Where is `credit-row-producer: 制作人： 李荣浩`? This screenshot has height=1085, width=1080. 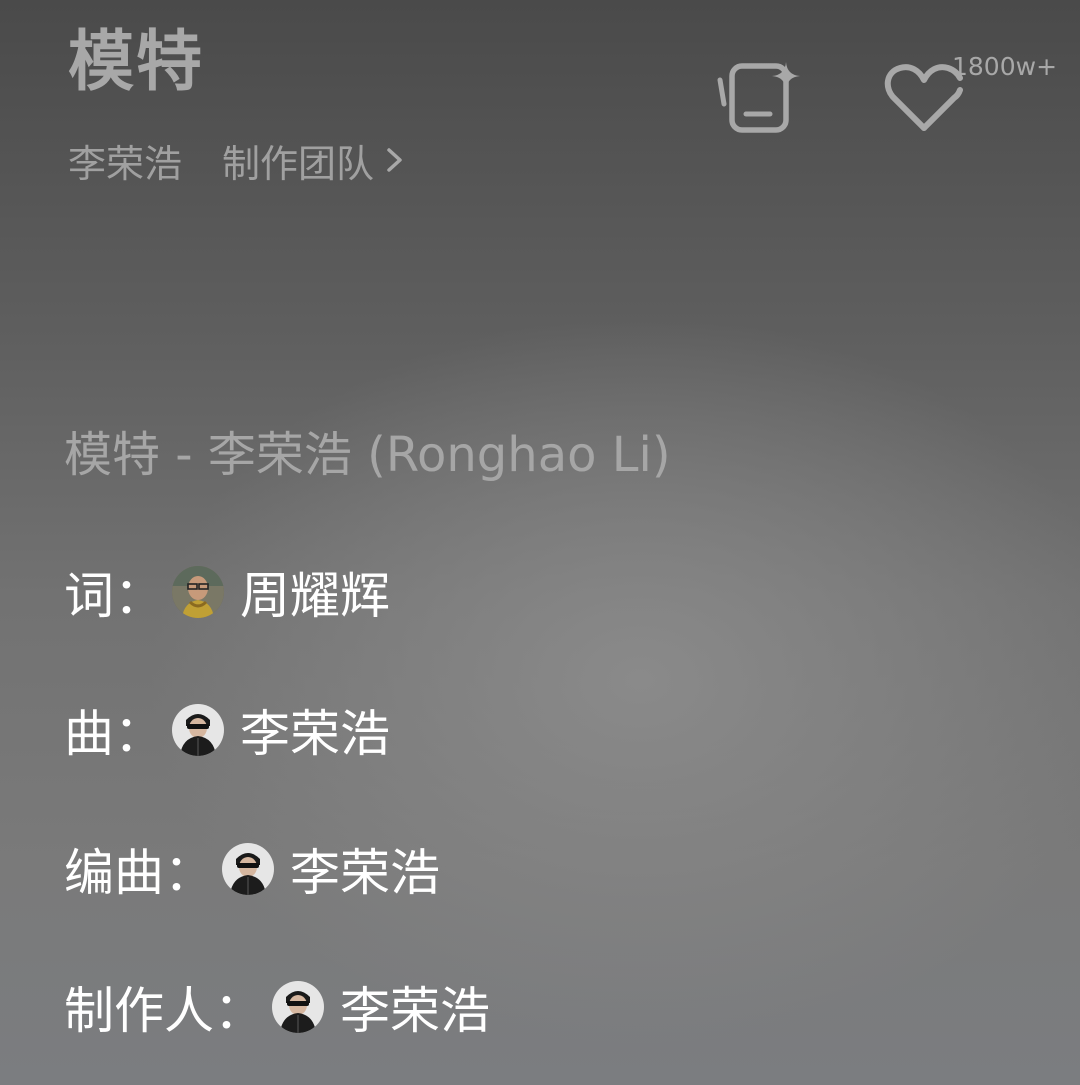 credit-row-producer: 制作人： 李荣浩 is located at coordinates (277, 1007).